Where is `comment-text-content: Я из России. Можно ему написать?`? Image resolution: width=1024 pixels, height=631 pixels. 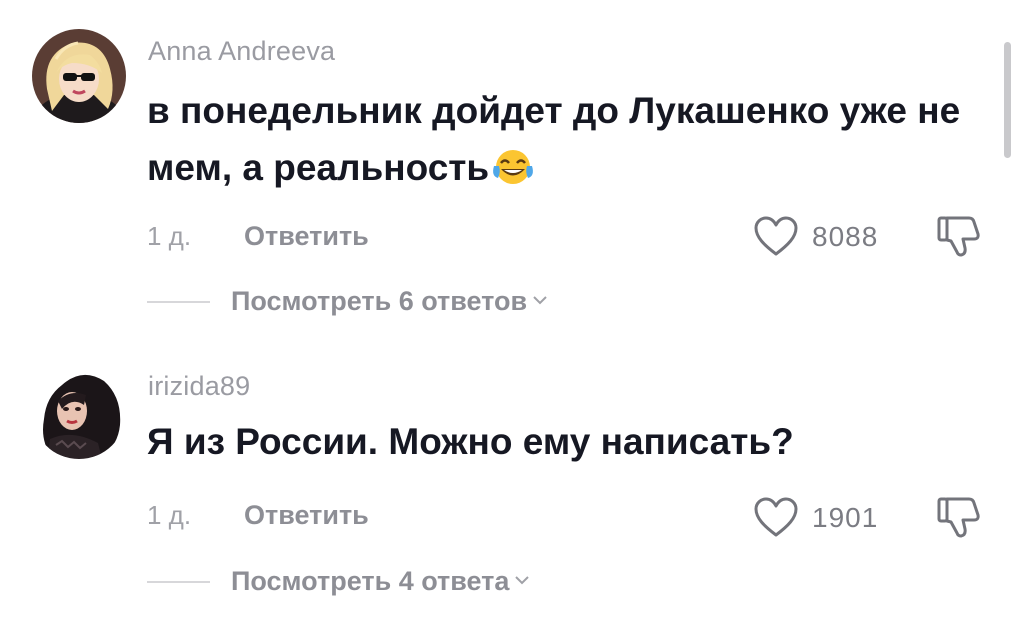 comment-text-content: Я из России. Можно ему написать? is located at coordinates (470, 441).